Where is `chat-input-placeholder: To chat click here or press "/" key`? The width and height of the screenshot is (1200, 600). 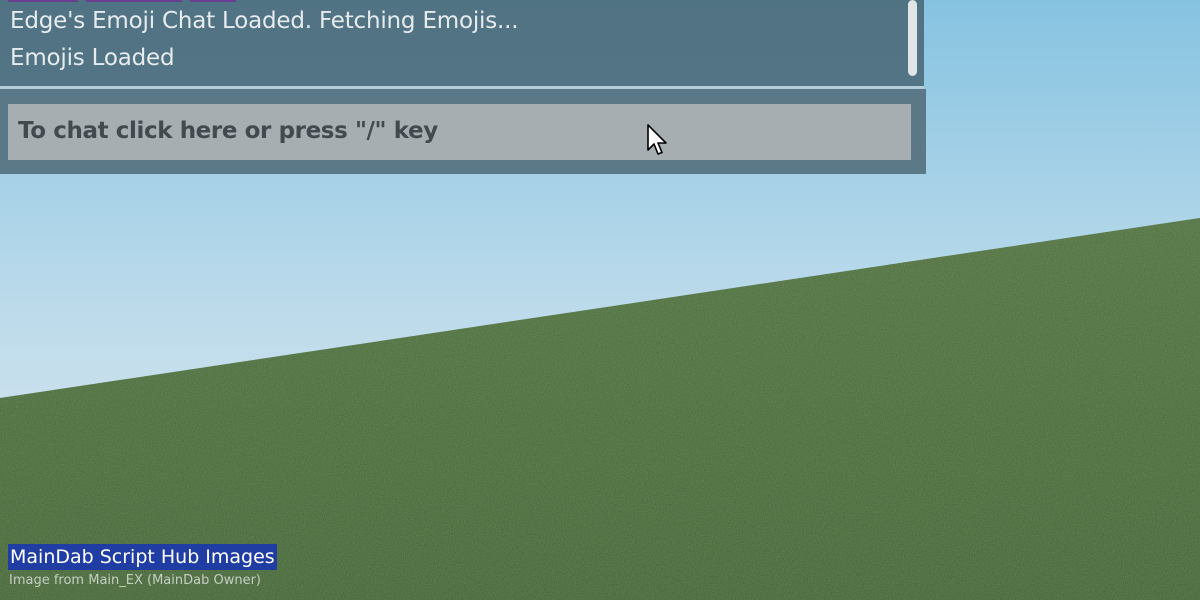
chat-input-placeholder: To chat click here or press "/" key is located at coordinates (228, 131).